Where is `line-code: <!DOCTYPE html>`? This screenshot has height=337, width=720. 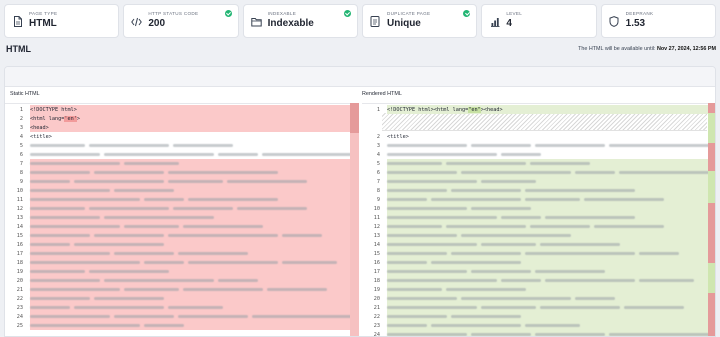 line-code: <!DOCTYPE html> is located at coordinates (192, 109).